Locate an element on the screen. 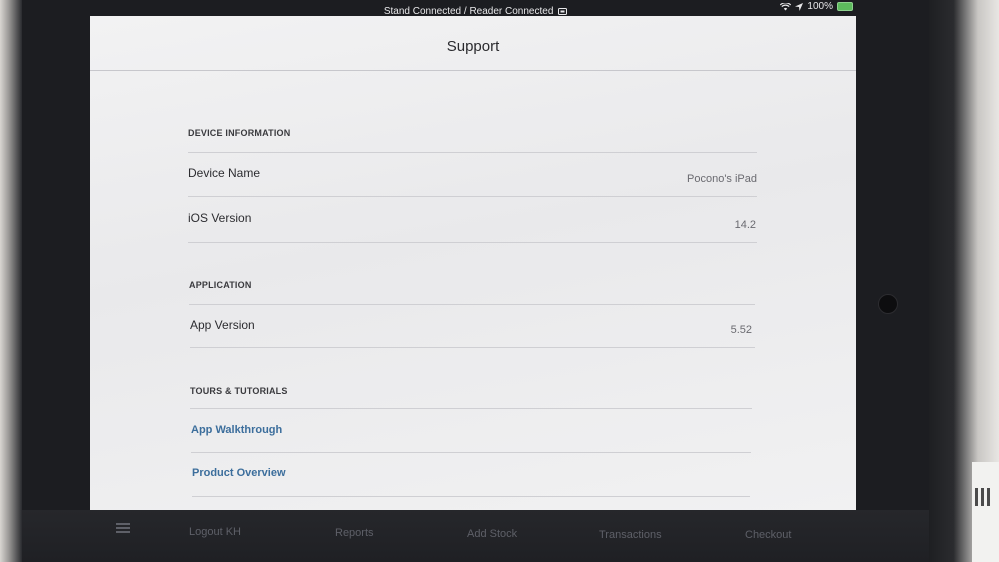 This screenshot has width=999, height=562. qr-code-icon is located at coordinates (984, 497).